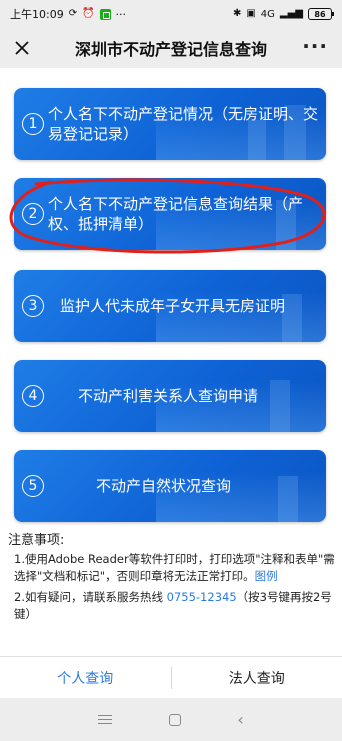 This screenshot has width=342, height=741. I want to click on bottom-tab-bar: 个人查询 法人查询, so click(171, 677).